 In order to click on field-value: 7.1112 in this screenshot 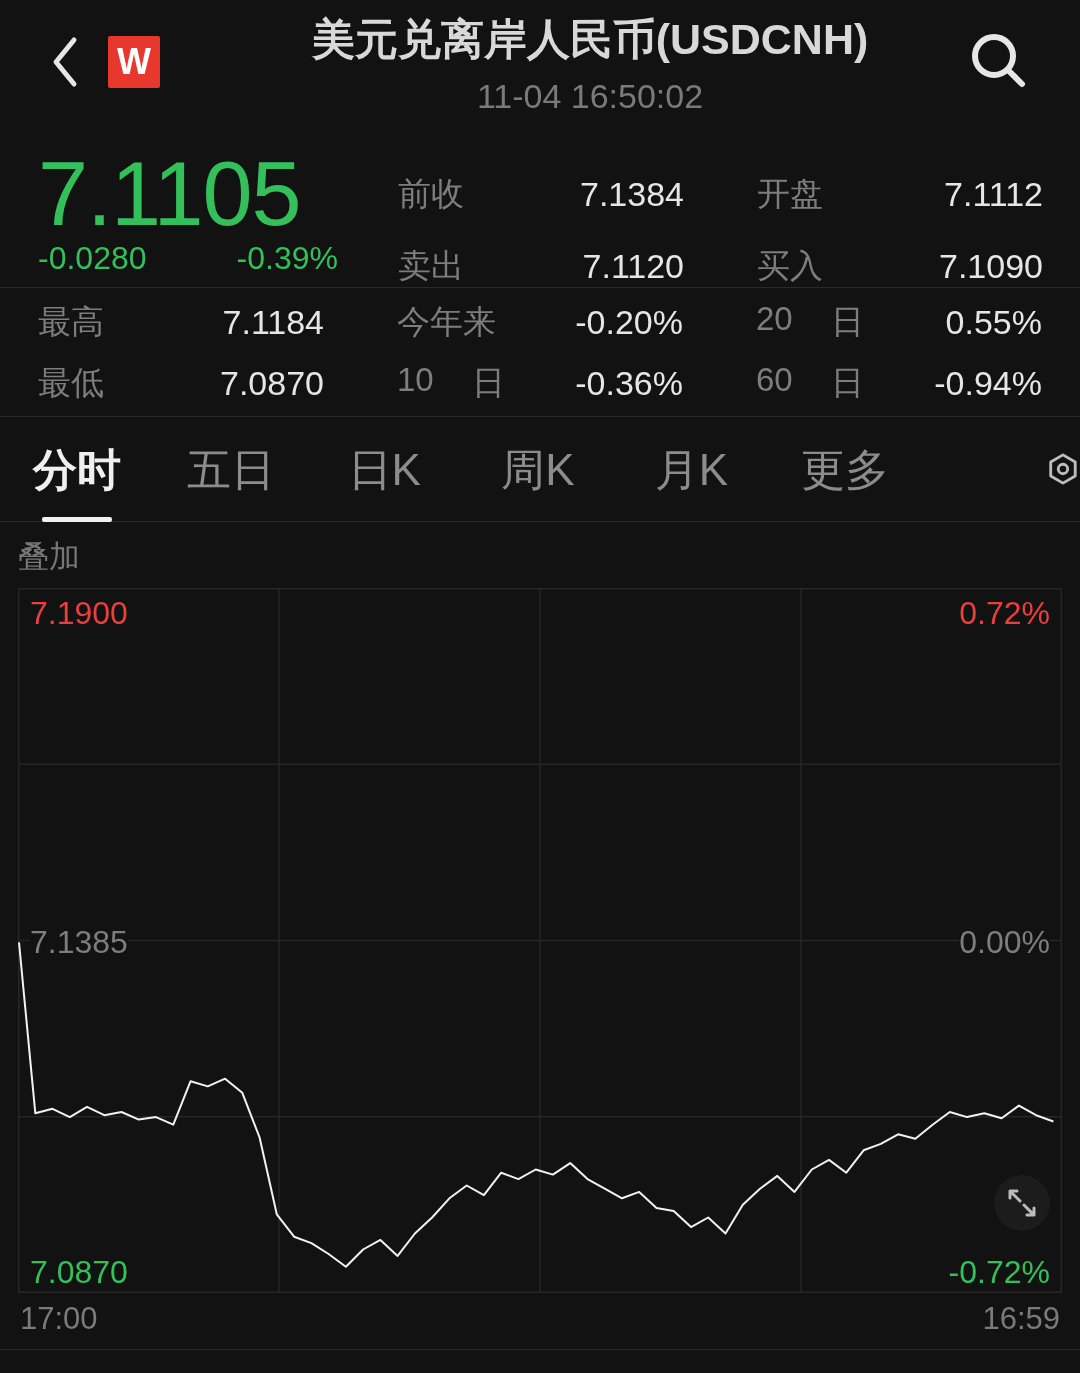, I will do `click(993, 194)`.